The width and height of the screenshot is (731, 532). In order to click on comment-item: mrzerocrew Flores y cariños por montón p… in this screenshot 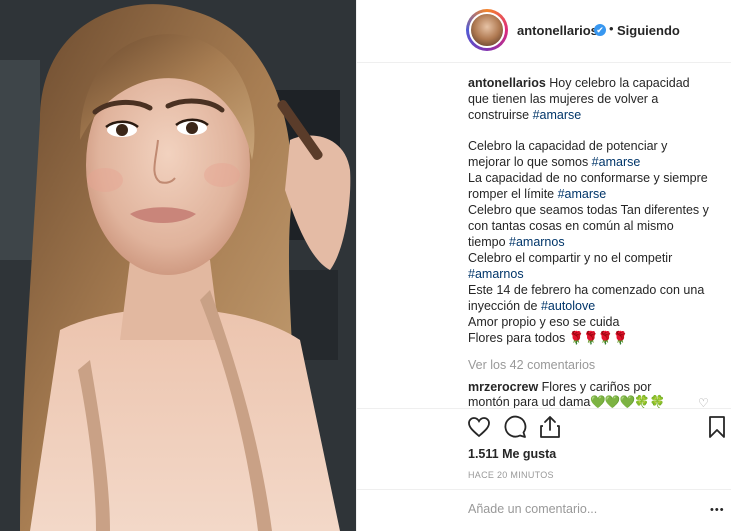, I will do `click(588, 395)`.